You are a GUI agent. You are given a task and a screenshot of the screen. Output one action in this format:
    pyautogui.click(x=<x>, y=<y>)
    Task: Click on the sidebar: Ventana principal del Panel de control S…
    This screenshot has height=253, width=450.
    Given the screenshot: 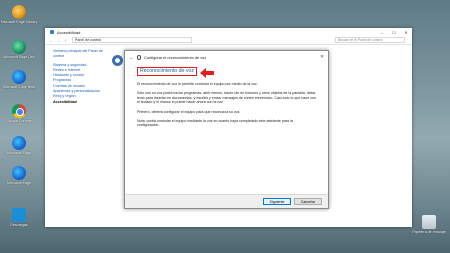 What is the action you would take?
    pyautogui.click(x=78, y=136)
    